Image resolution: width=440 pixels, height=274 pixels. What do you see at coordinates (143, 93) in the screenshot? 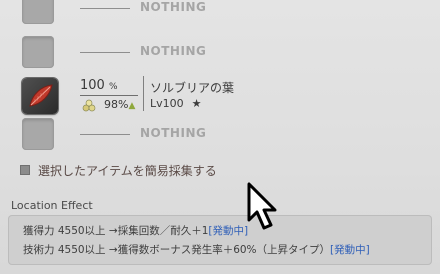
I see `slot-separator` at bounding box center [143, 93].